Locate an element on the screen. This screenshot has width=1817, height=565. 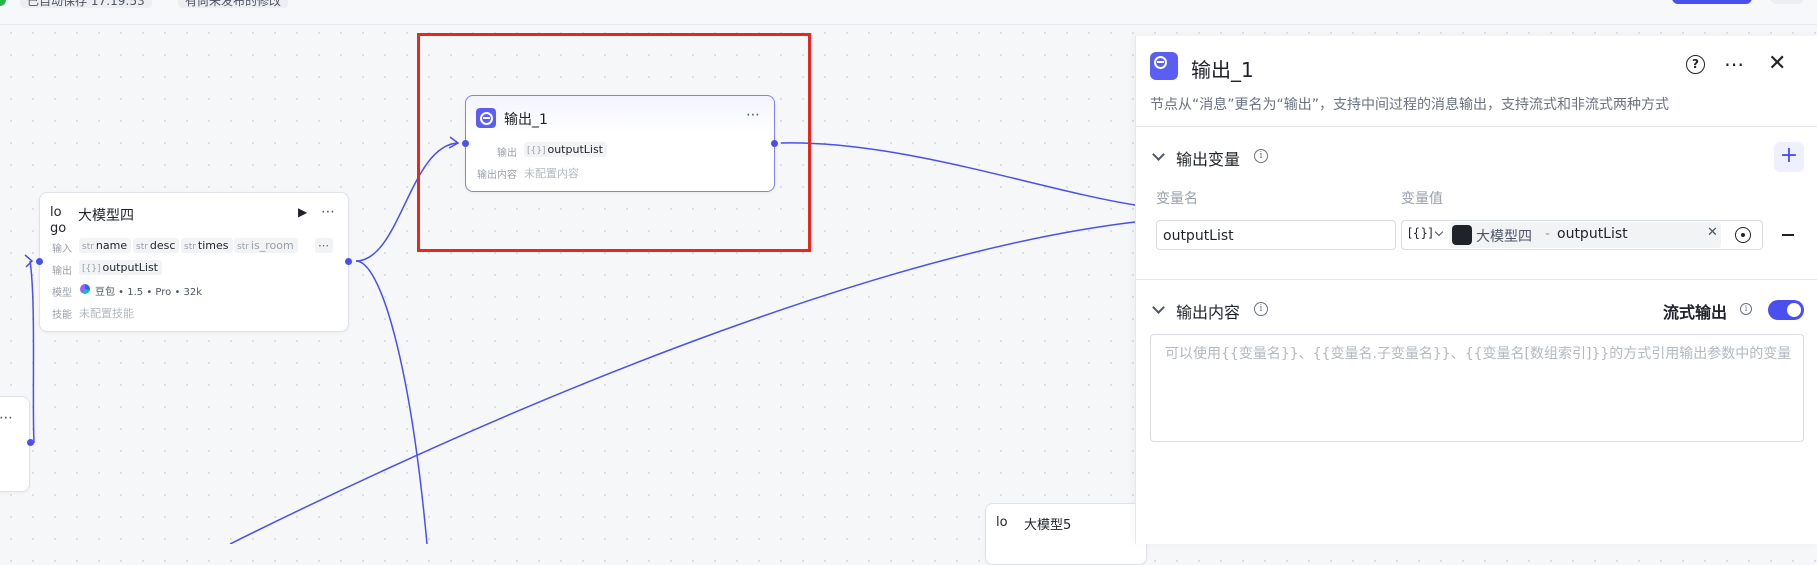
skill-label: 技能 is located at coordinates (62, 315).